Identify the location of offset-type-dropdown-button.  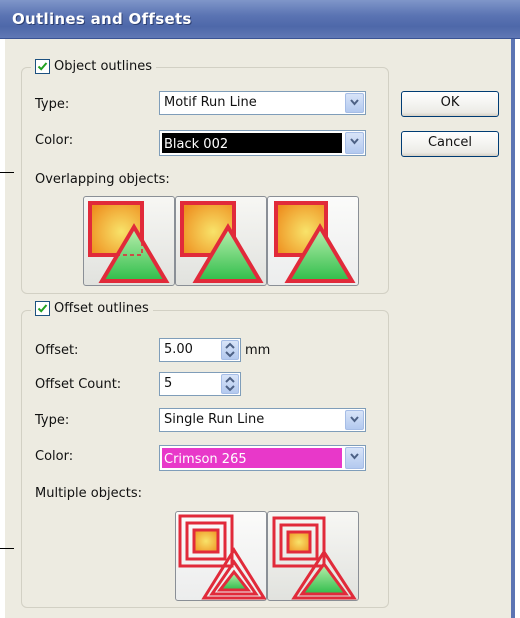
(354, 420).